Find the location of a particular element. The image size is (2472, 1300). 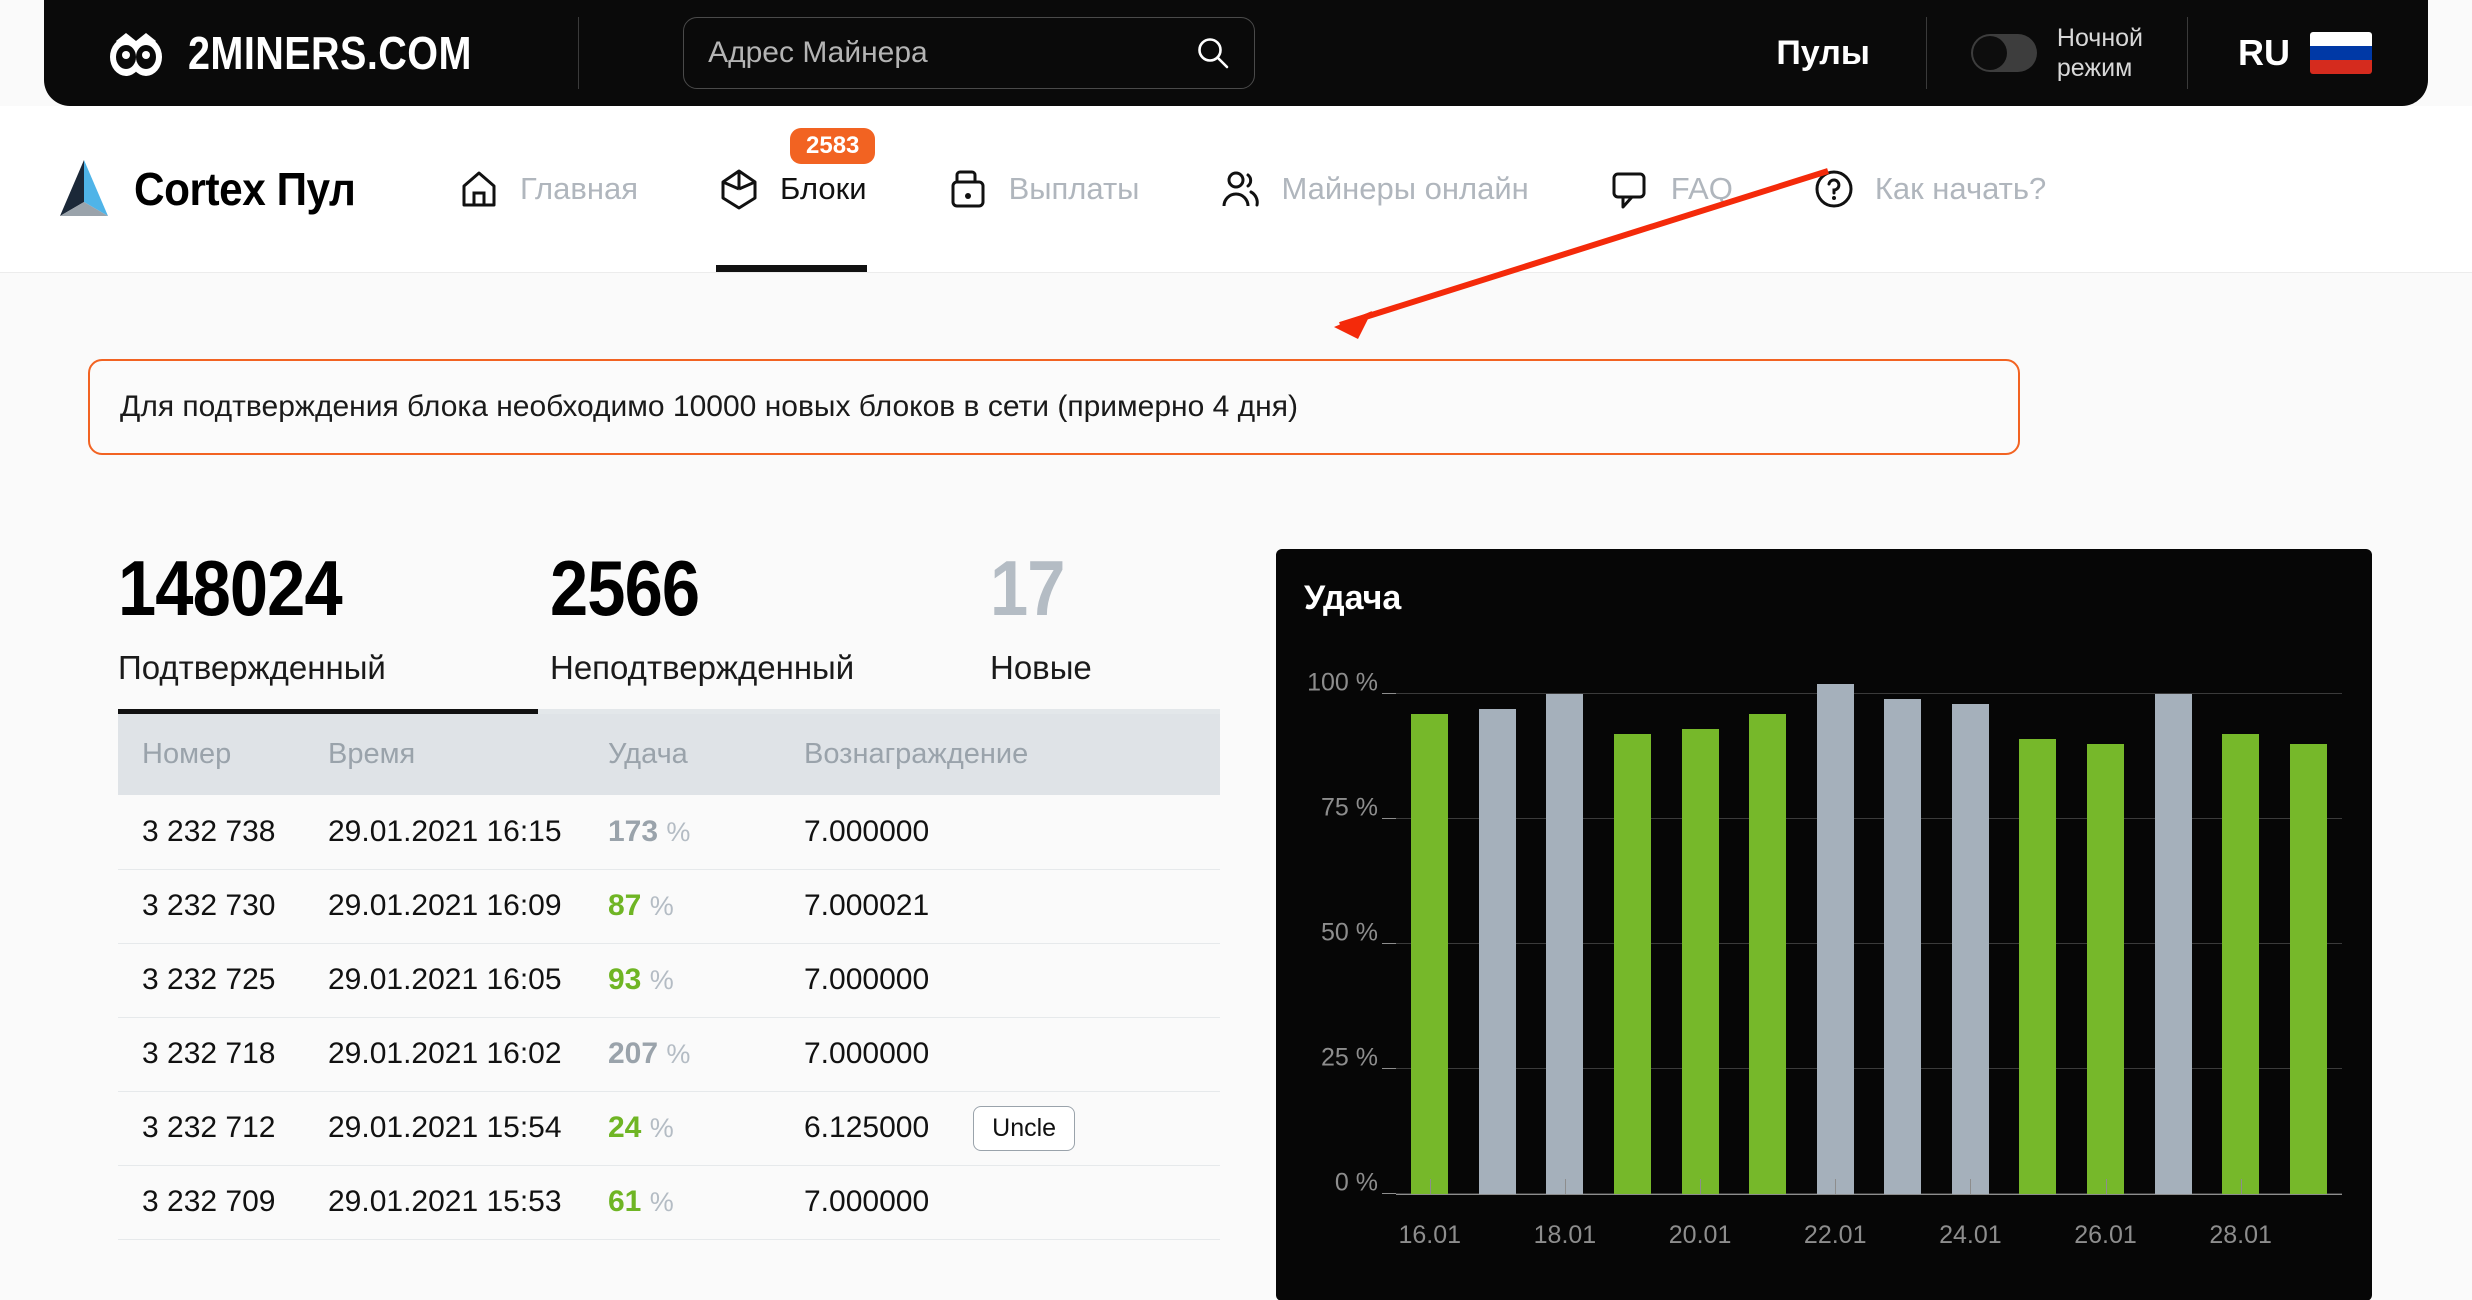

pools-link: Пулы is located at coordinates (1851, 53).